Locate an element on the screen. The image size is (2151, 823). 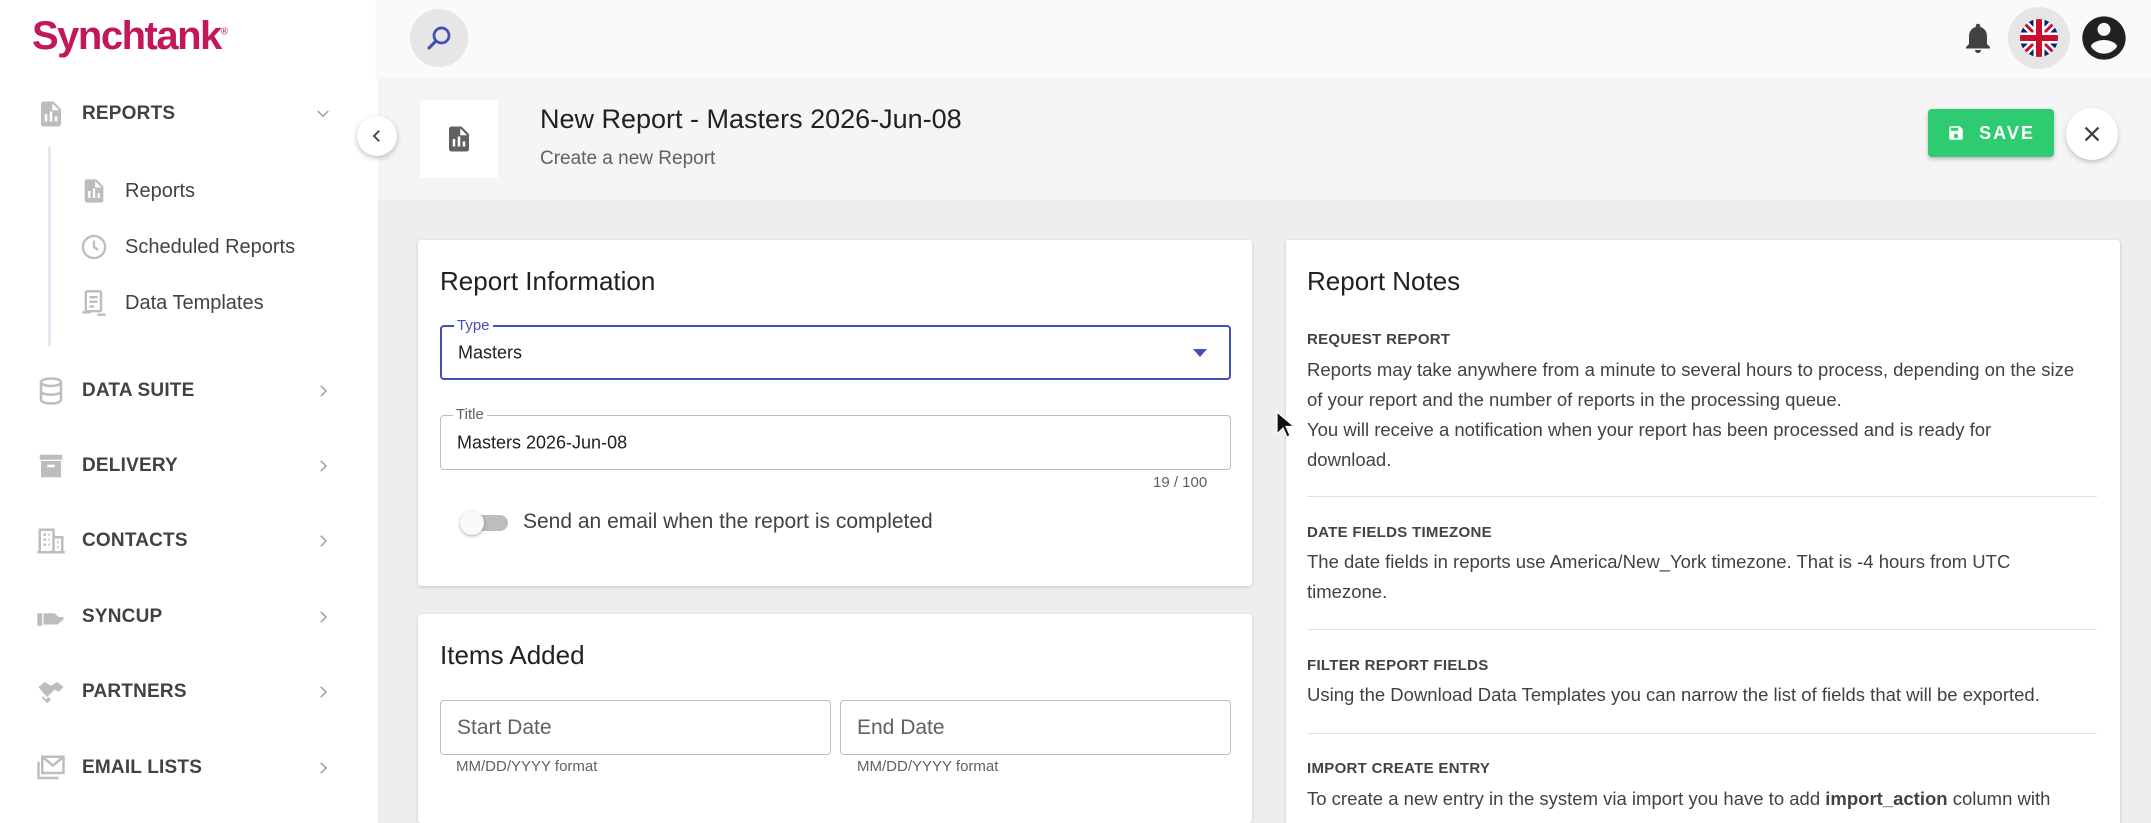
page-title: New Report - Masters 2026-Jun-08 is located at coordinates (751, 119).